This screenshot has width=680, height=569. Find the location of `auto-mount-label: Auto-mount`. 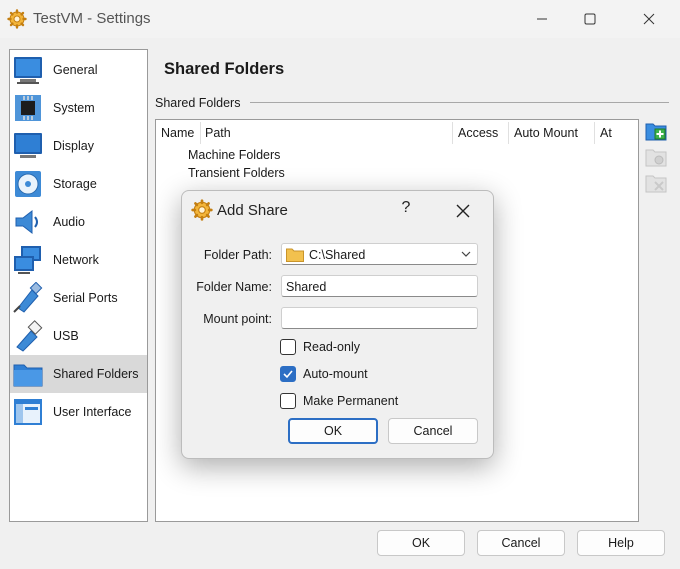

auto-mount-label: Auto-mount is located at coordinates (335, 374).